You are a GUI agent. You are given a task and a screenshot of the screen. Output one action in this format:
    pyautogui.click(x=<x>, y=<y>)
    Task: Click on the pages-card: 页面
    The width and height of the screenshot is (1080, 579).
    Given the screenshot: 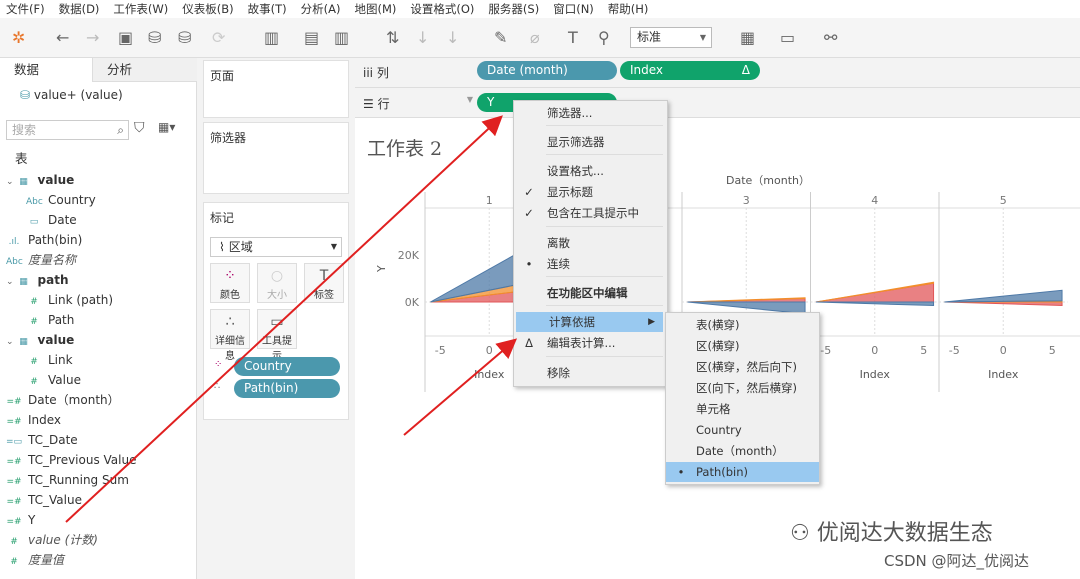 What is the action you would take?
    pyautogui.click(x=276, y=89)
    